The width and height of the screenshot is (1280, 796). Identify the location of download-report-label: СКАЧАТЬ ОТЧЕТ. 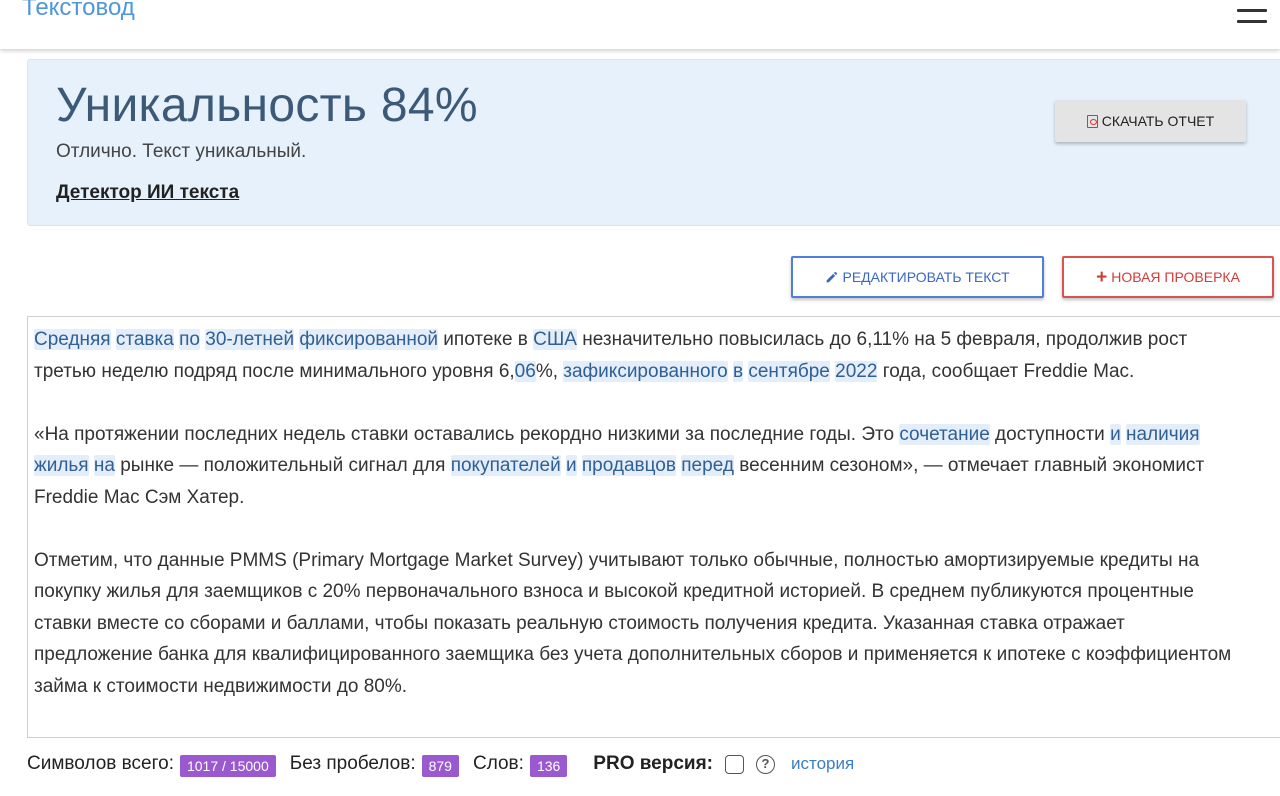
(1158, 121).